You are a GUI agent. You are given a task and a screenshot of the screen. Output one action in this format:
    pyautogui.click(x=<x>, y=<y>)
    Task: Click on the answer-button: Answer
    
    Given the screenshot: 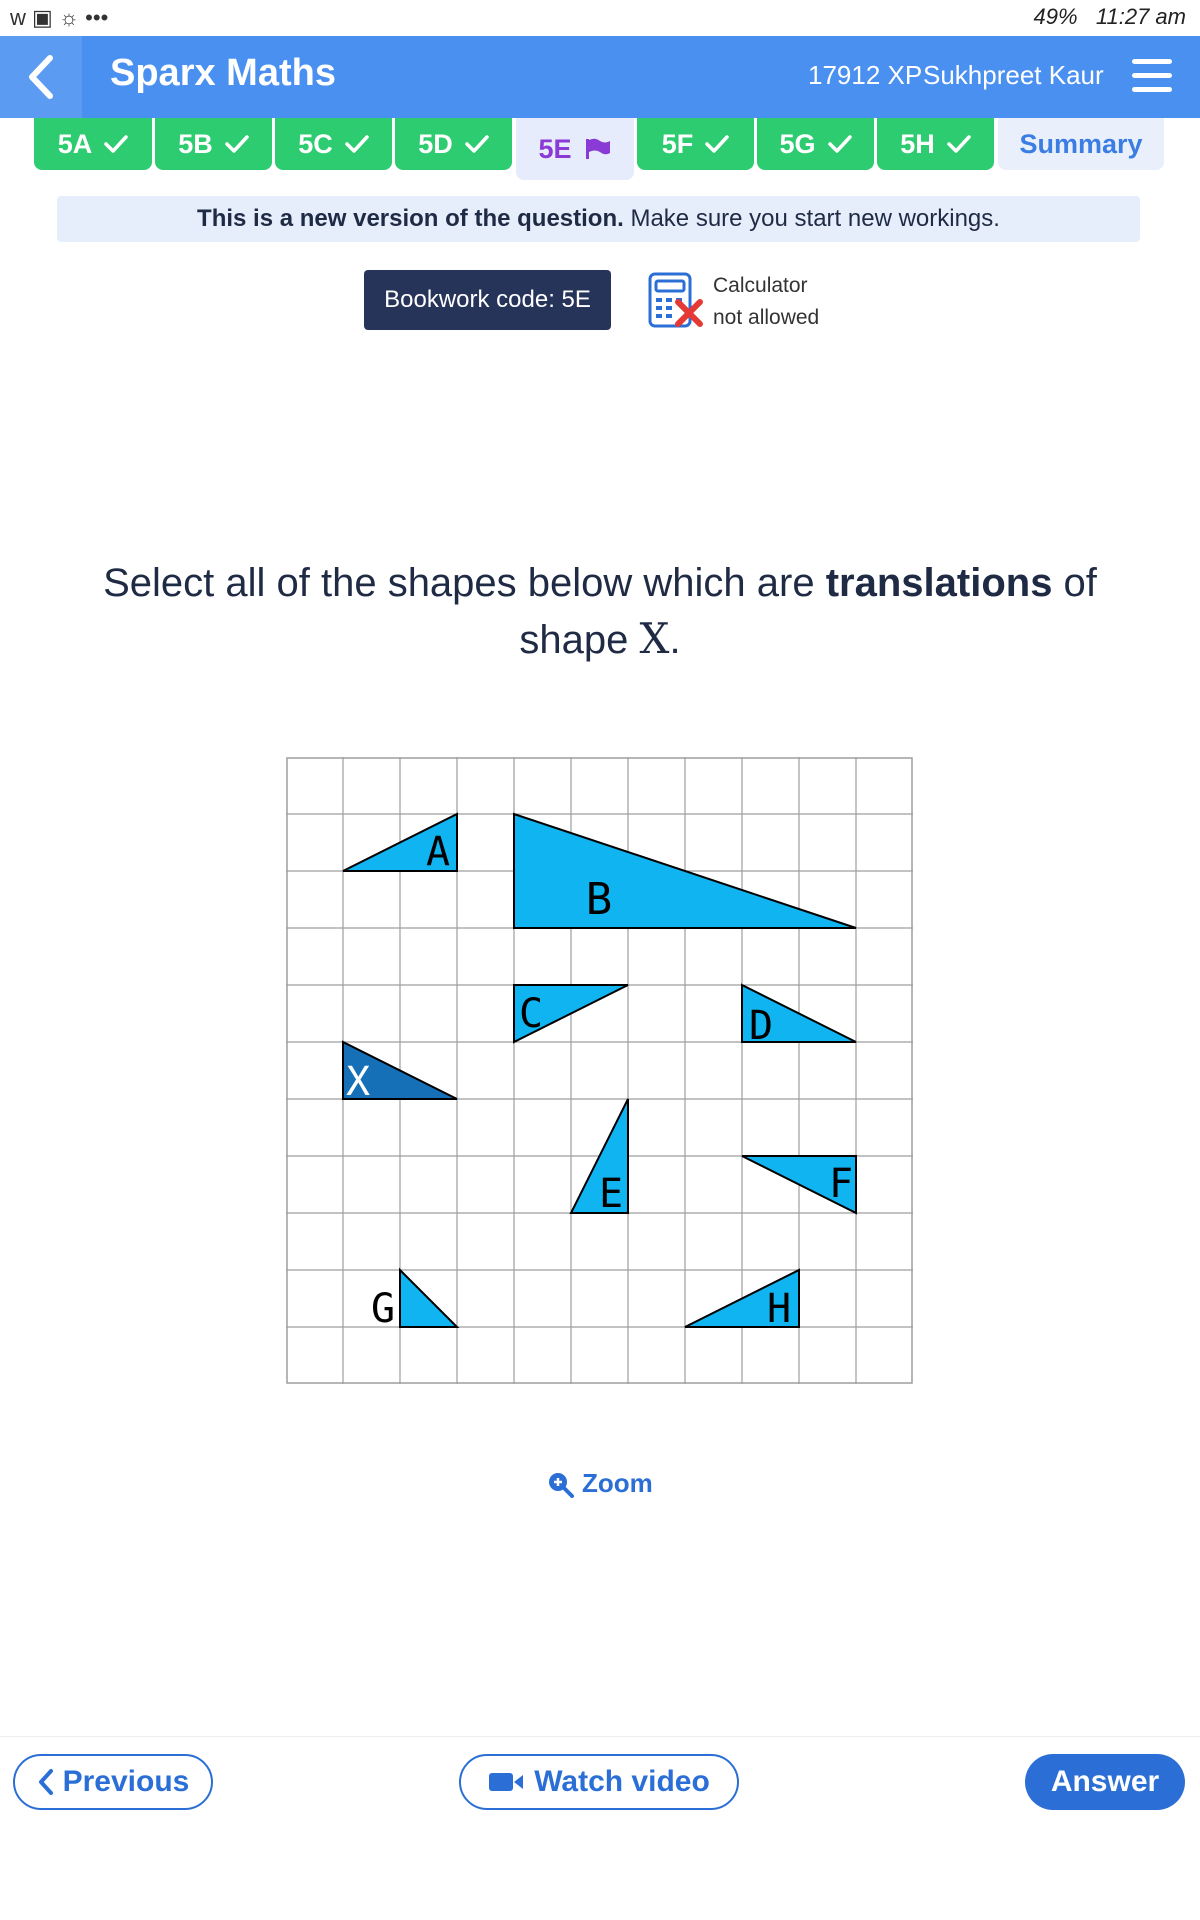 What is the action you would take?
    pyautogui.click(x=1105, y=1782)
    